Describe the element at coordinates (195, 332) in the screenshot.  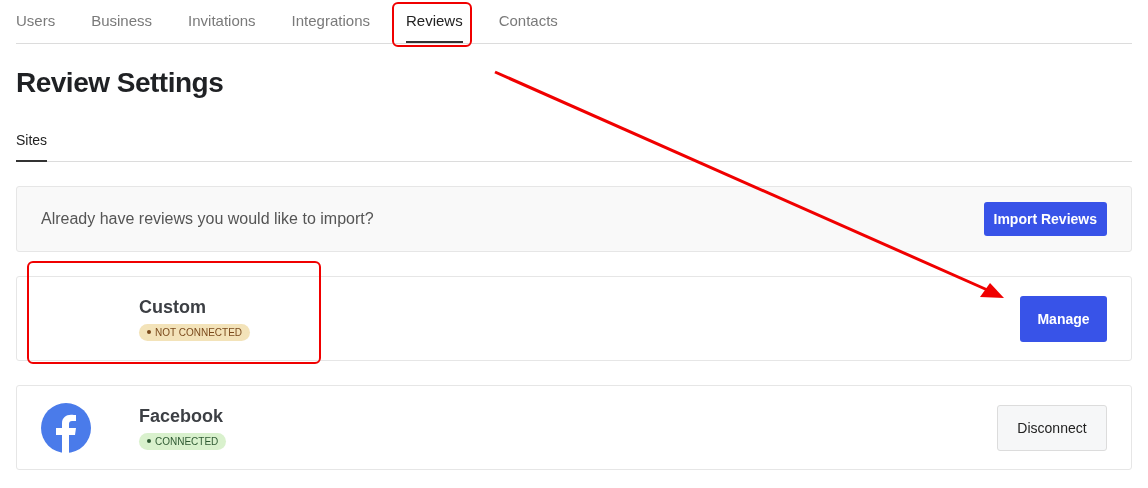
I see `status-badge: NOT CONNECTED` at that location.